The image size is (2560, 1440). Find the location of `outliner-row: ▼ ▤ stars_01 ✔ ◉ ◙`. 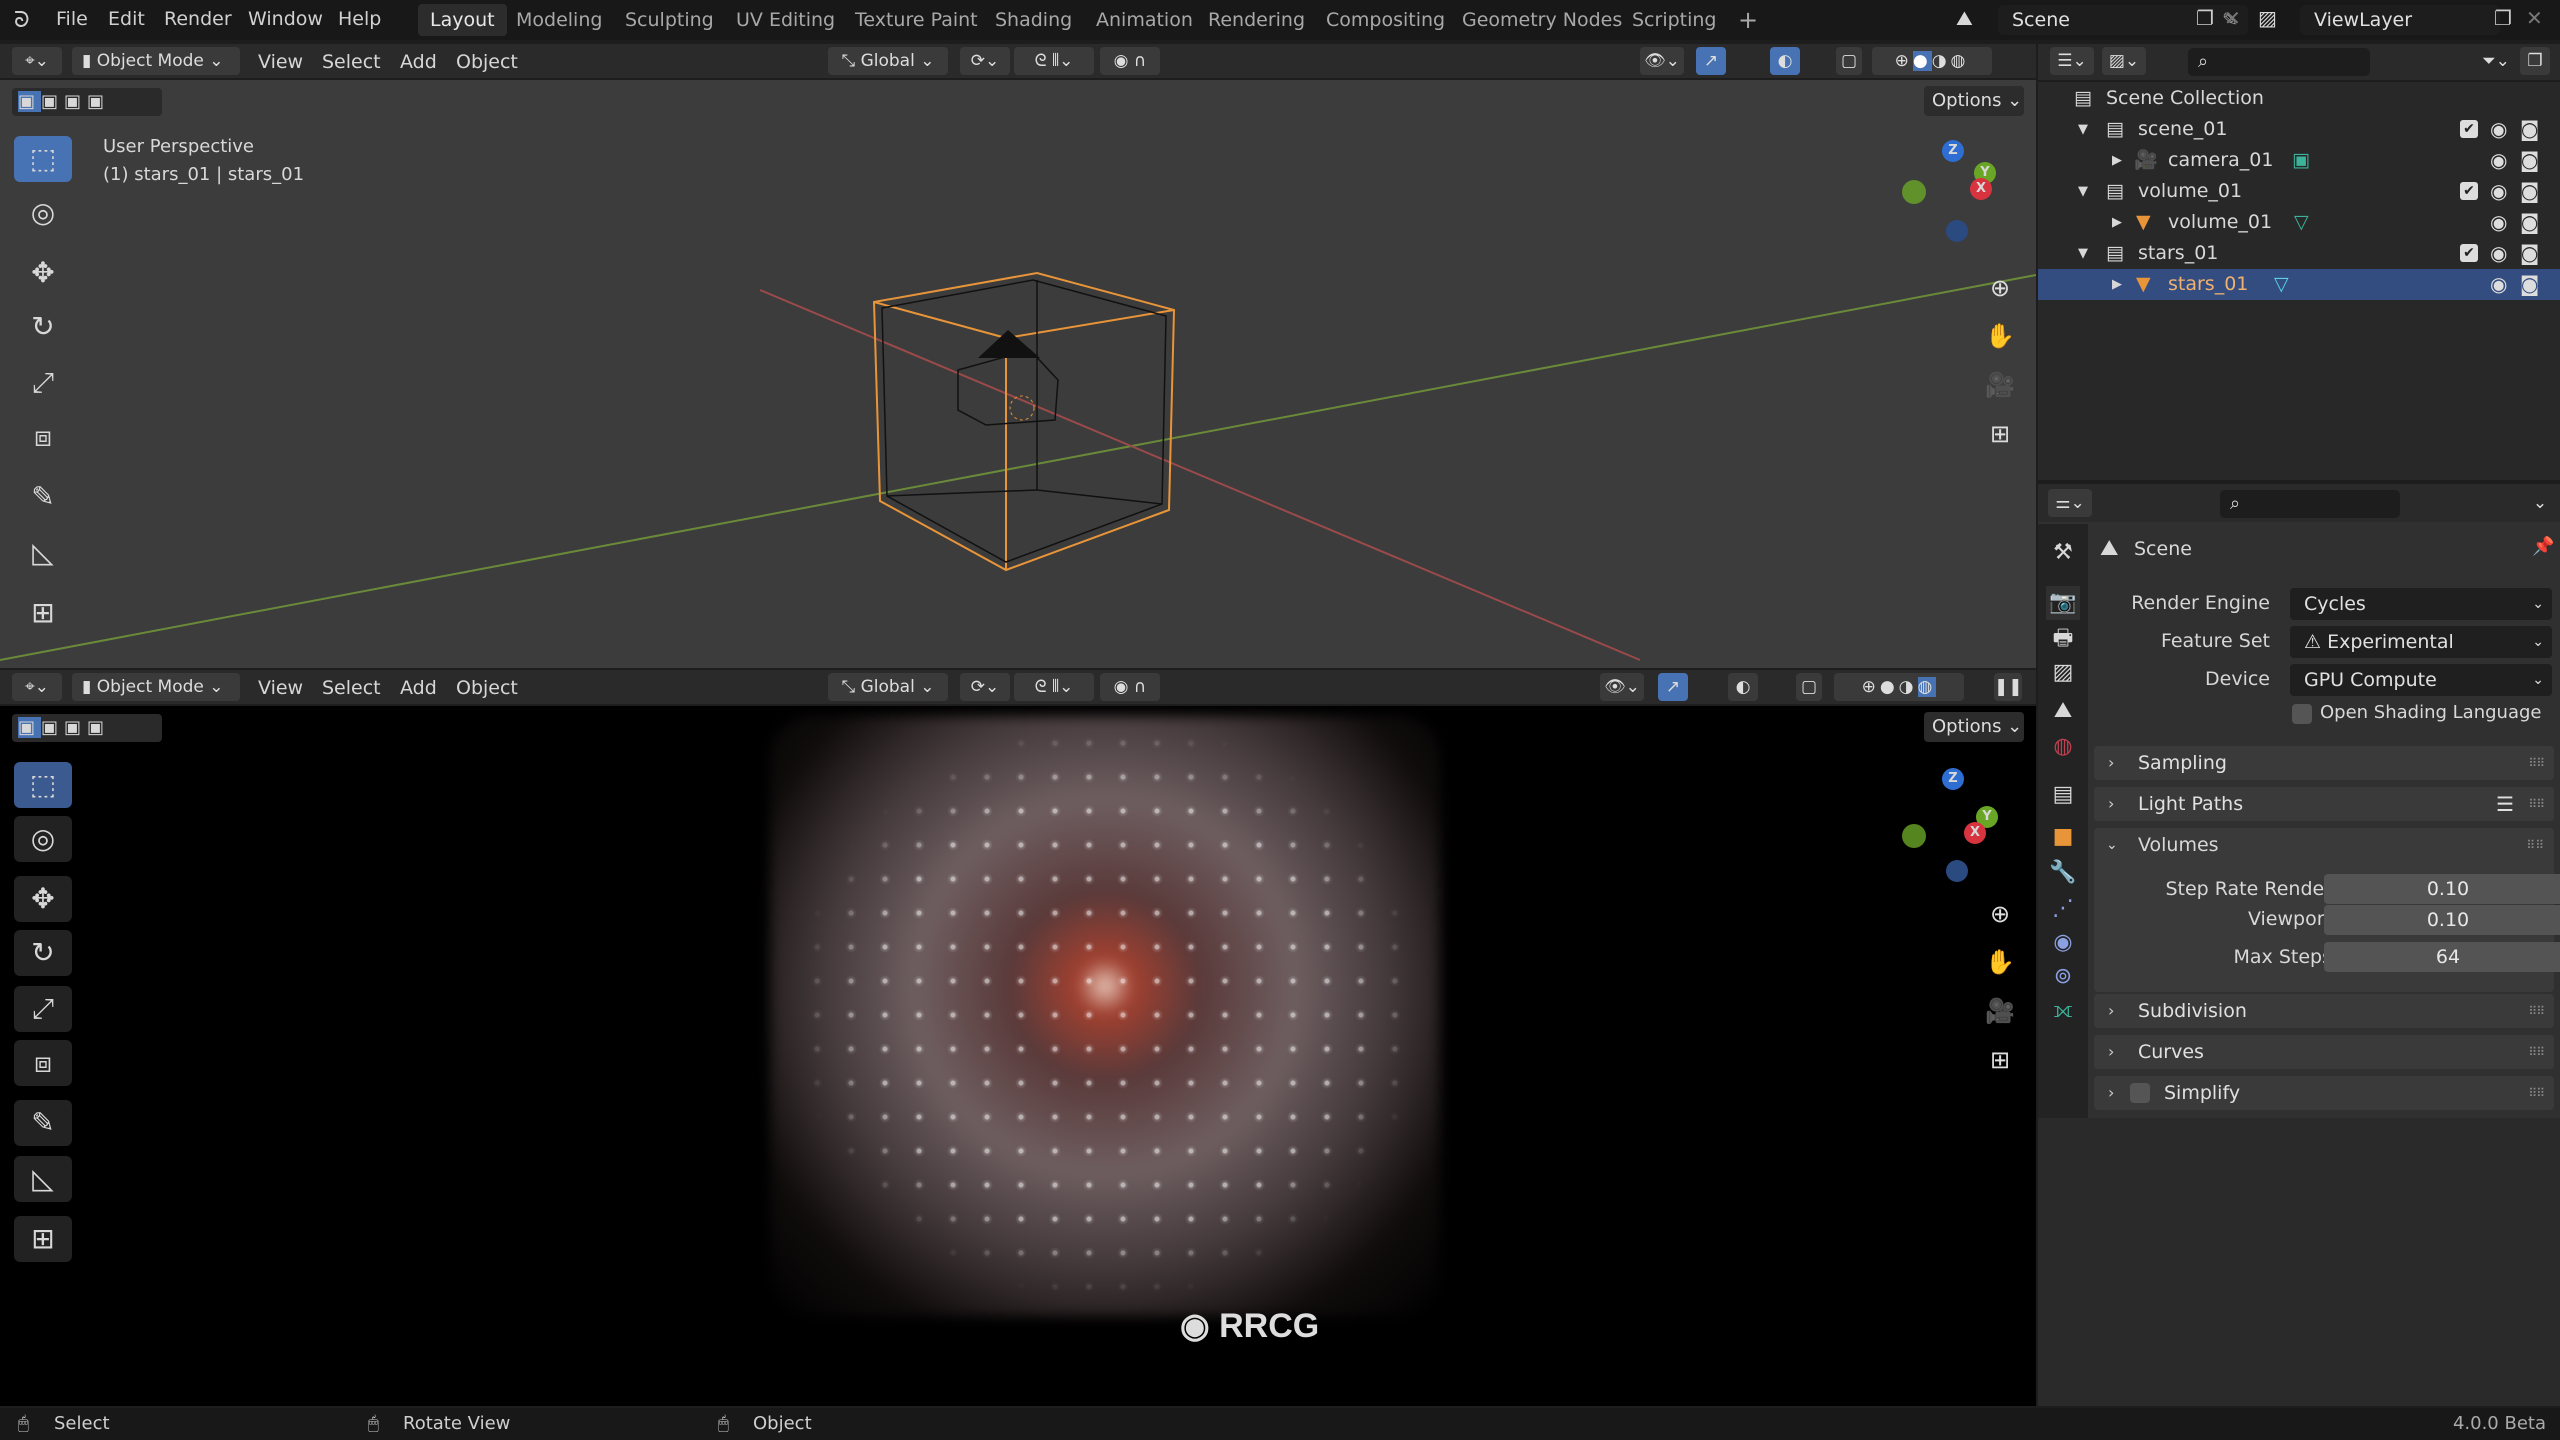

outliner-row: ▼ ▤ stars_01 ✔ ◉ ◙ is located at coordinates (2299, 253).